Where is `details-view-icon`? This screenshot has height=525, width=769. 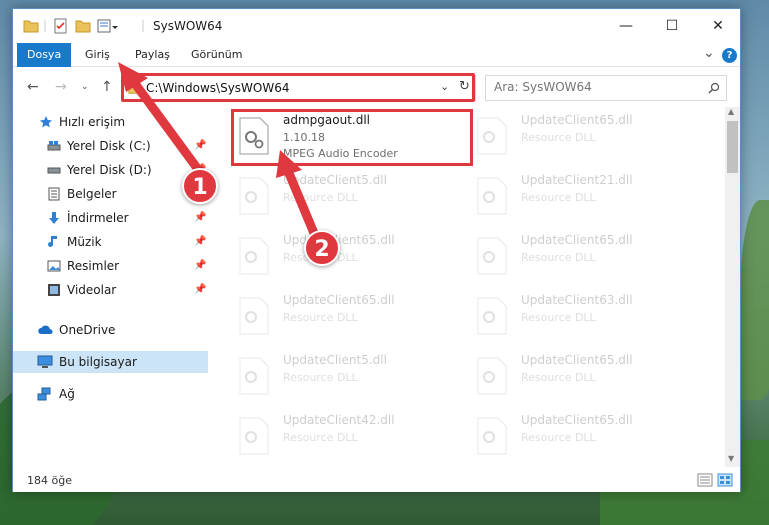
details-view-icon is located at coordinates (705, 480).